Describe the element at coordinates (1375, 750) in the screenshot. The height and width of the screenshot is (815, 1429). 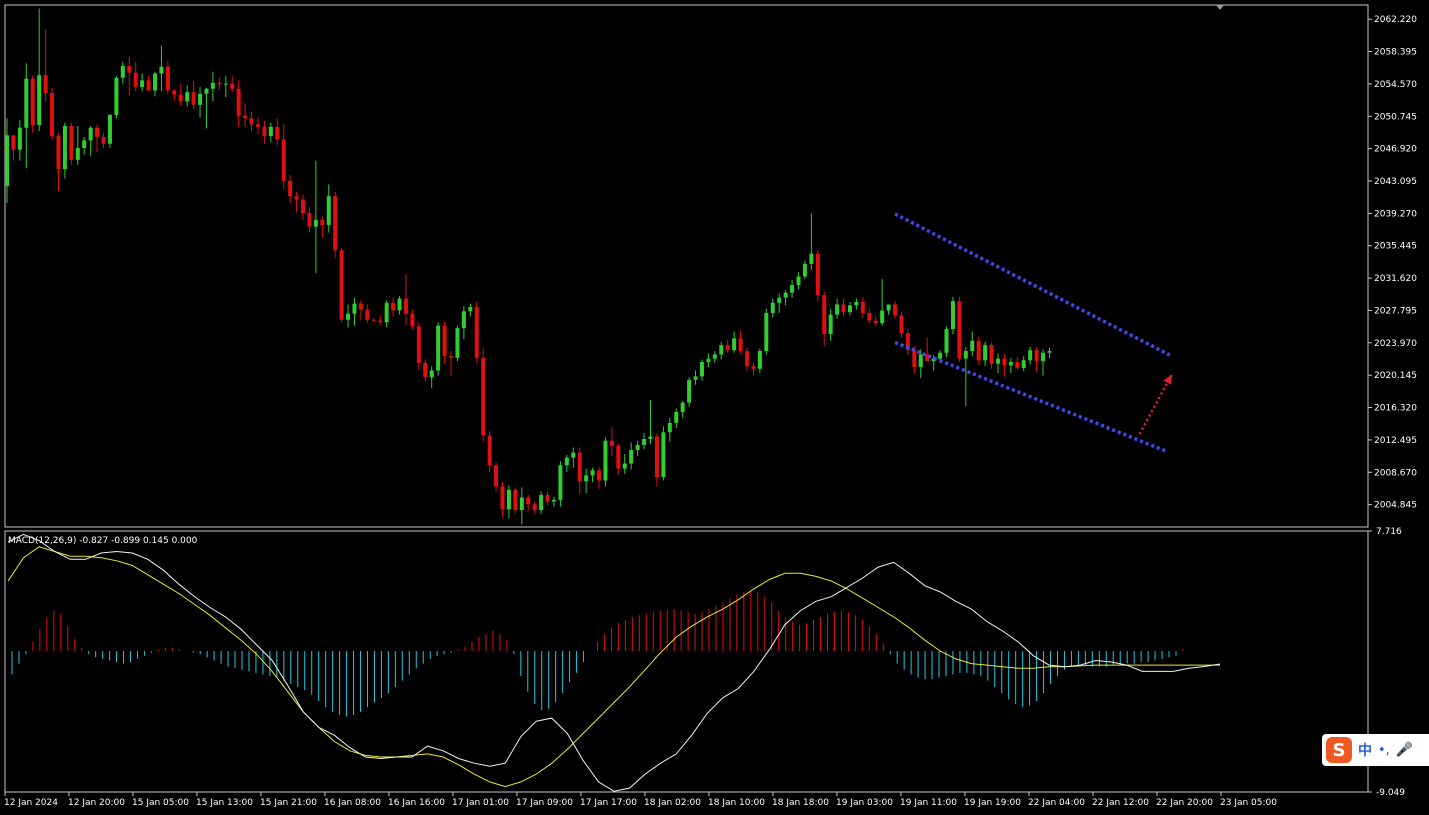
I see `ime-toolbar: S 中 •, 🎤` at that location.